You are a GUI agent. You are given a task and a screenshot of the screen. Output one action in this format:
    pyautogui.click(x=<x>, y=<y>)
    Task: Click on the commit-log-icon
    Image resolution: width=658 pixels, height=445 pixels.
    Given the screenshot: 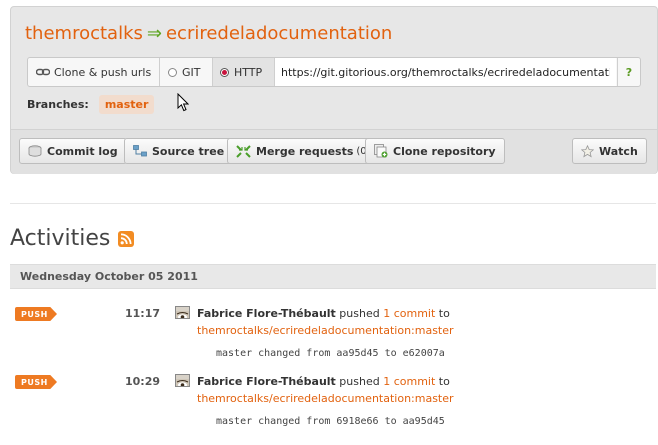 What is the action you would take?
    pyautogui.click(x=35, y=151)
    